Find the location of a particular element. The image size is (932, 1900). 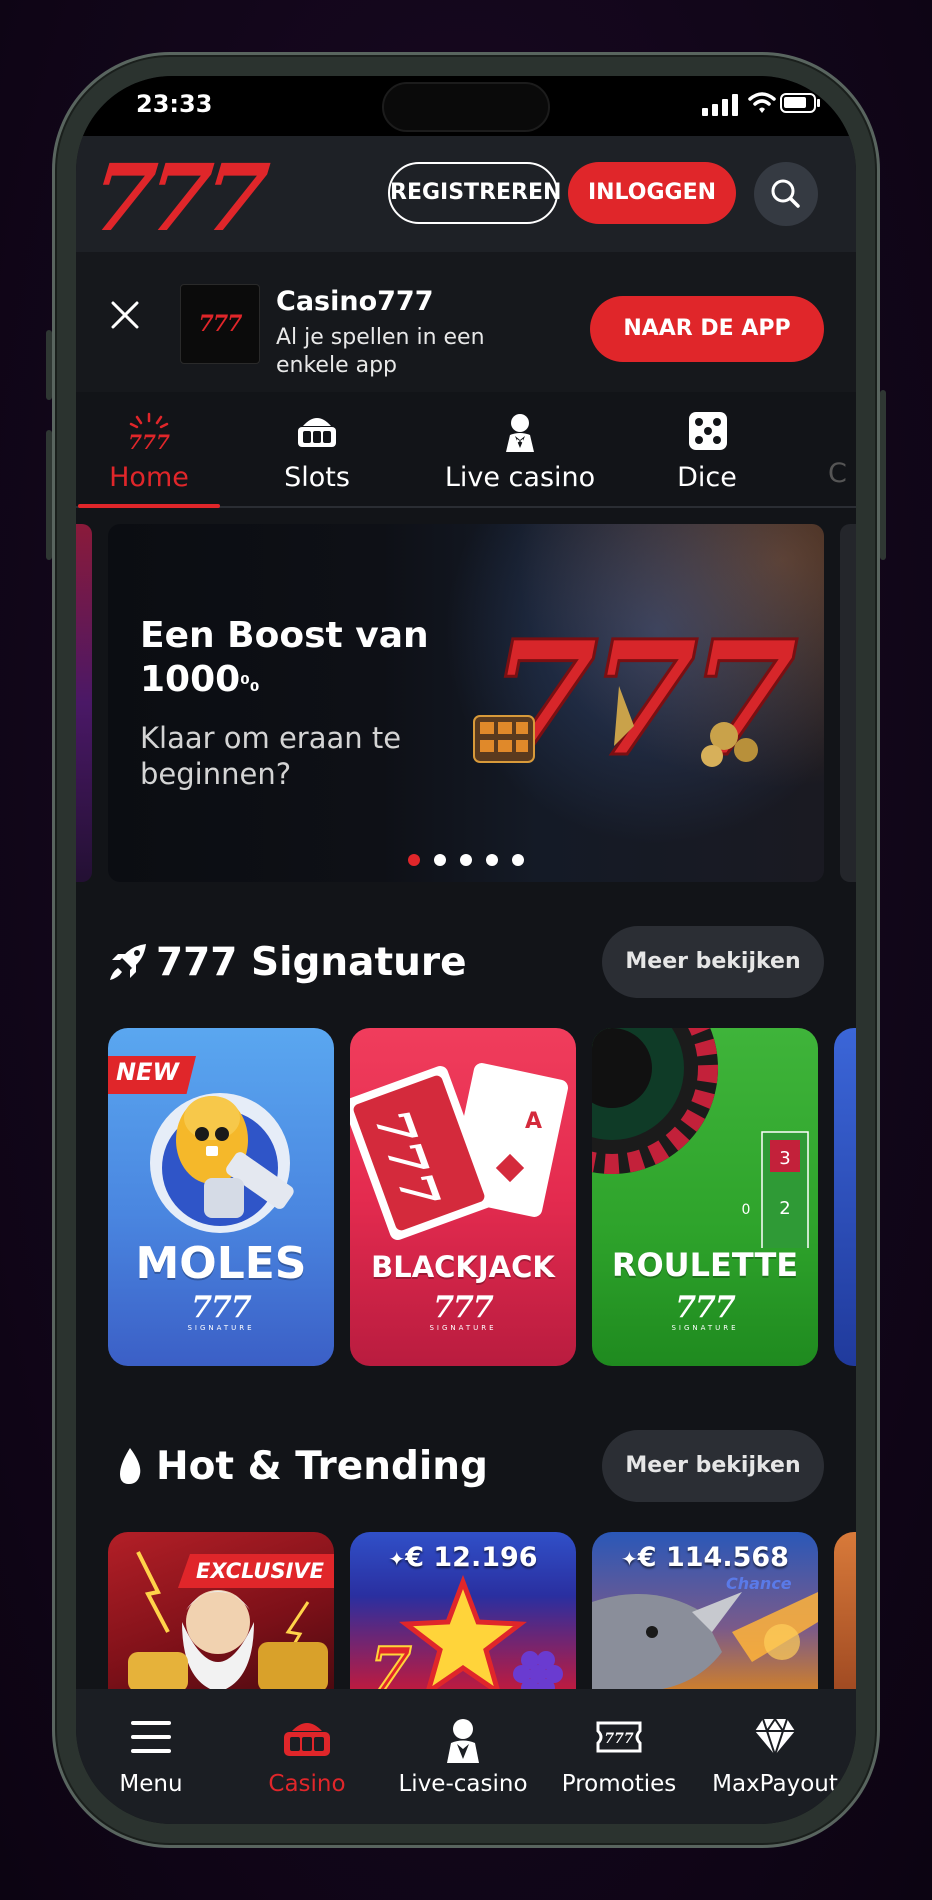

rocket-icon is located at coordinates (128, 962).